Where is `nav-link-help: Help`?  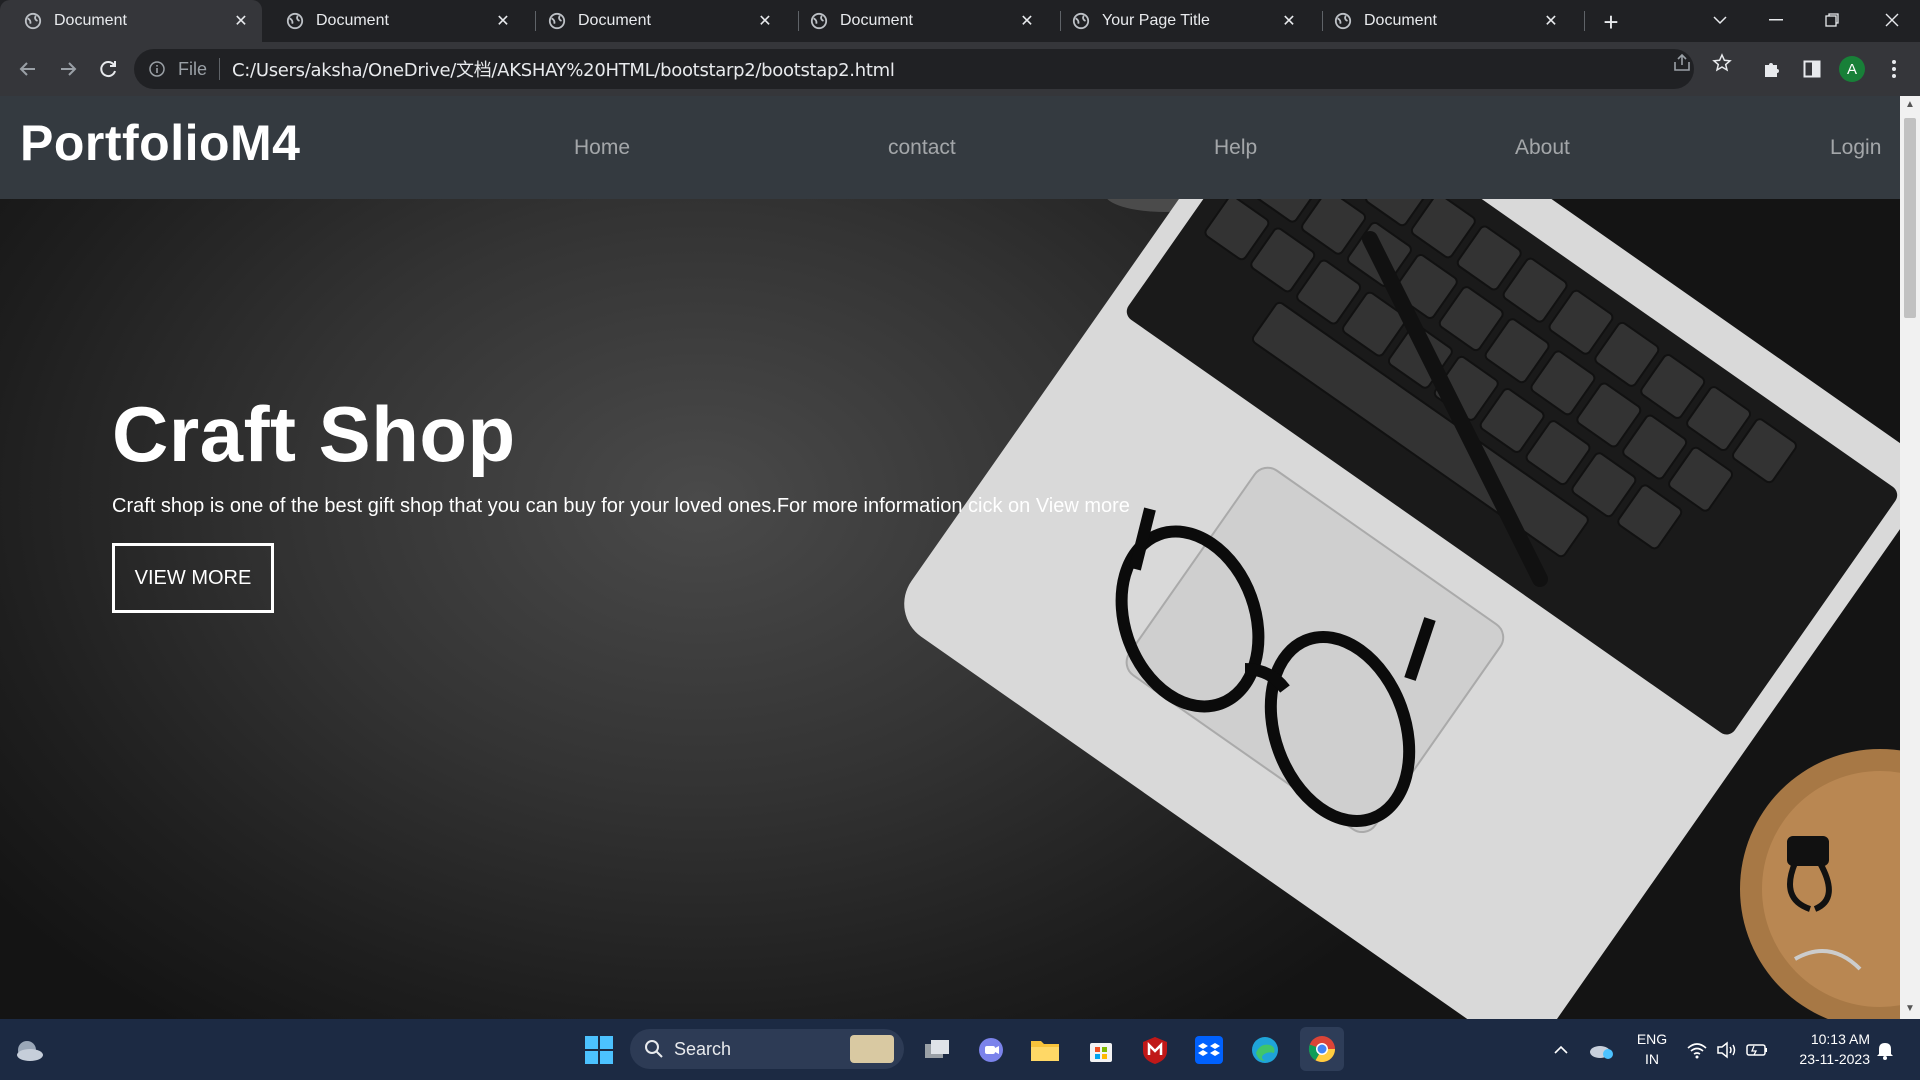
nav-link-help: Help is located at coordinates (1235, 148).